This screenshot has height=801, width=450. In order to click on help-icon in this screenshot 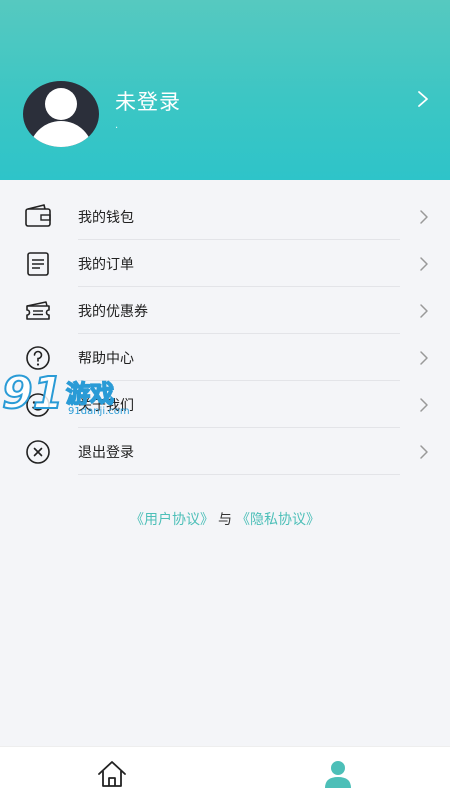, I will do `click(38, 358)`.